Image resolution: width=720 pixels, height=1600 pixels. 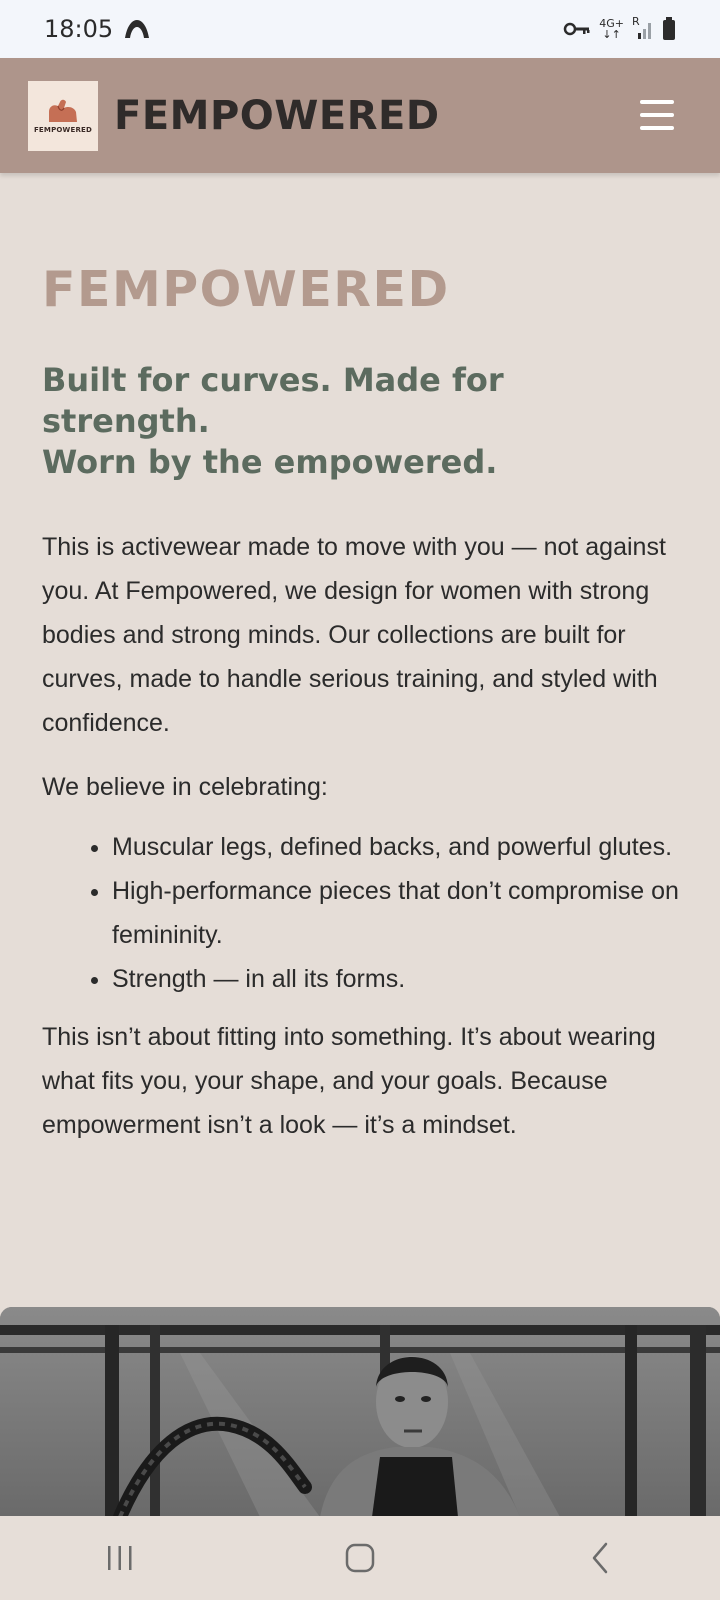 I want to click on site-logo: FEMPOWERED, so click(x=63, y=115).